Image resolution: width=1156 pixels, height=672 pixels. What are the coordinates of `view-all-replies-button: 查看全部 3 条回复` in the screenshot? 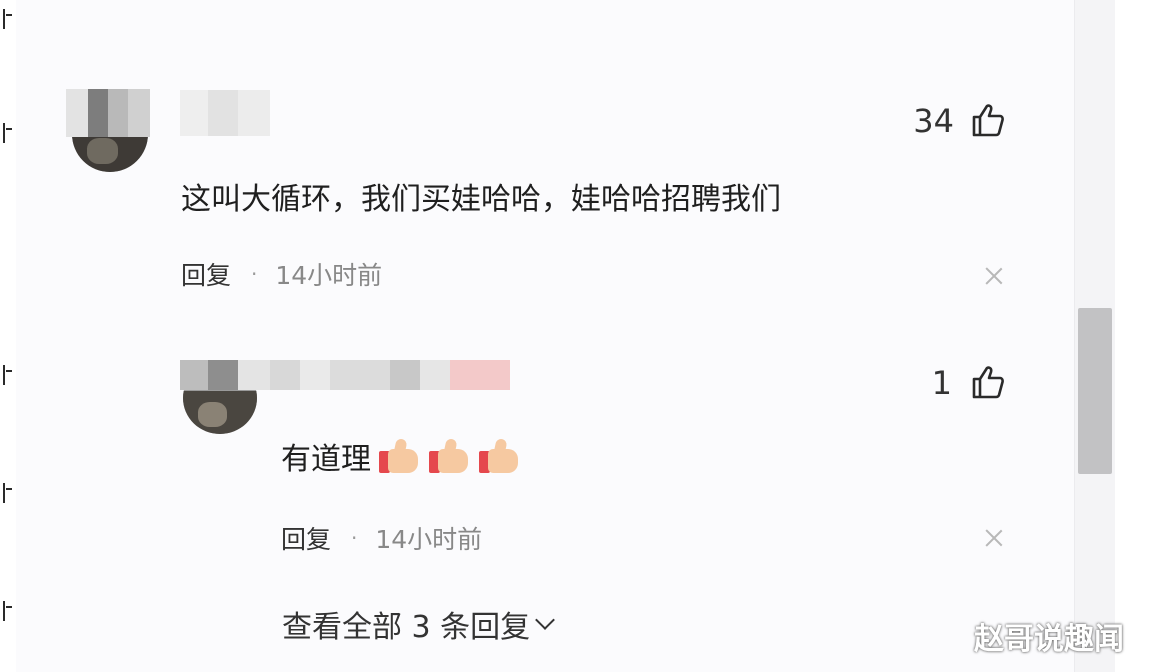 It's located at (419, 624).